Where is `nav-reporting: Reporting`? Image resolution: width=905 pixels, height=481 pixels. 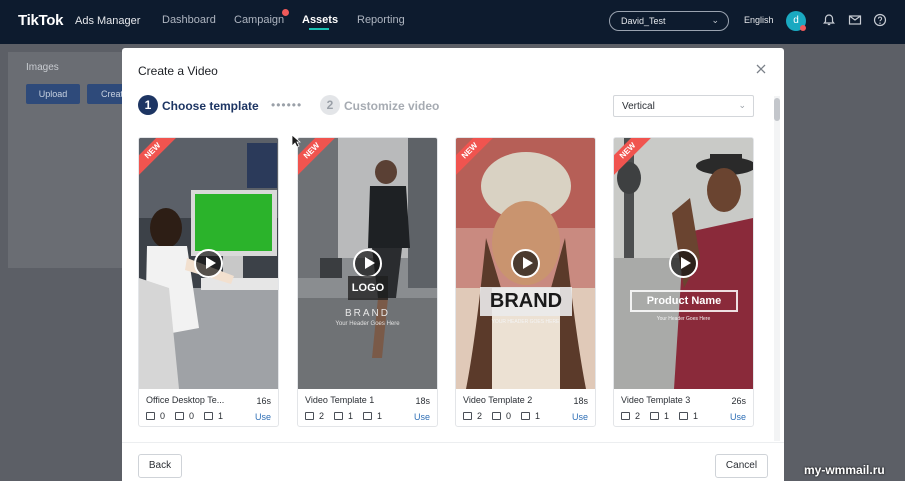
nav-reporting: Reporting is located at coordinates (381, 20).